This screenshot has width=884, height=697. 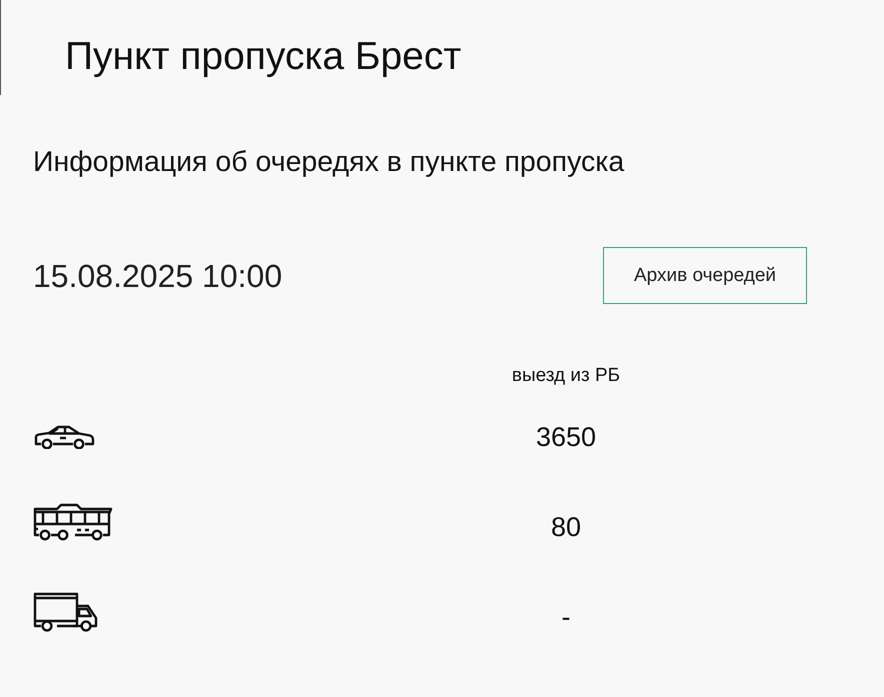 What do you see at coordinates (64, 437) in the screenshot?
I see `car-icon` at bounding box center [64, 437].